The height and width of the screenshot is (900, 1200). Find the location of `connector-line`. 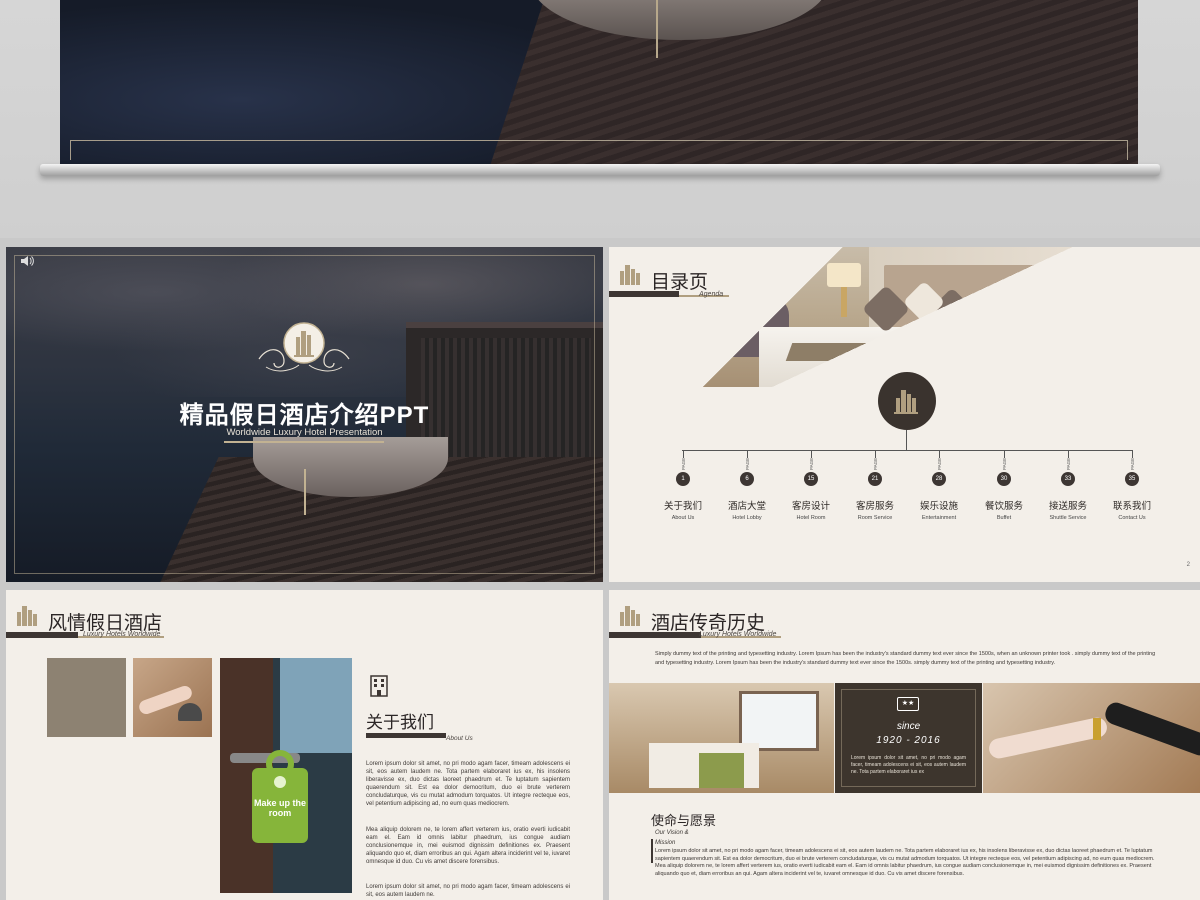

connector-line is located at coordinates (906, 440).